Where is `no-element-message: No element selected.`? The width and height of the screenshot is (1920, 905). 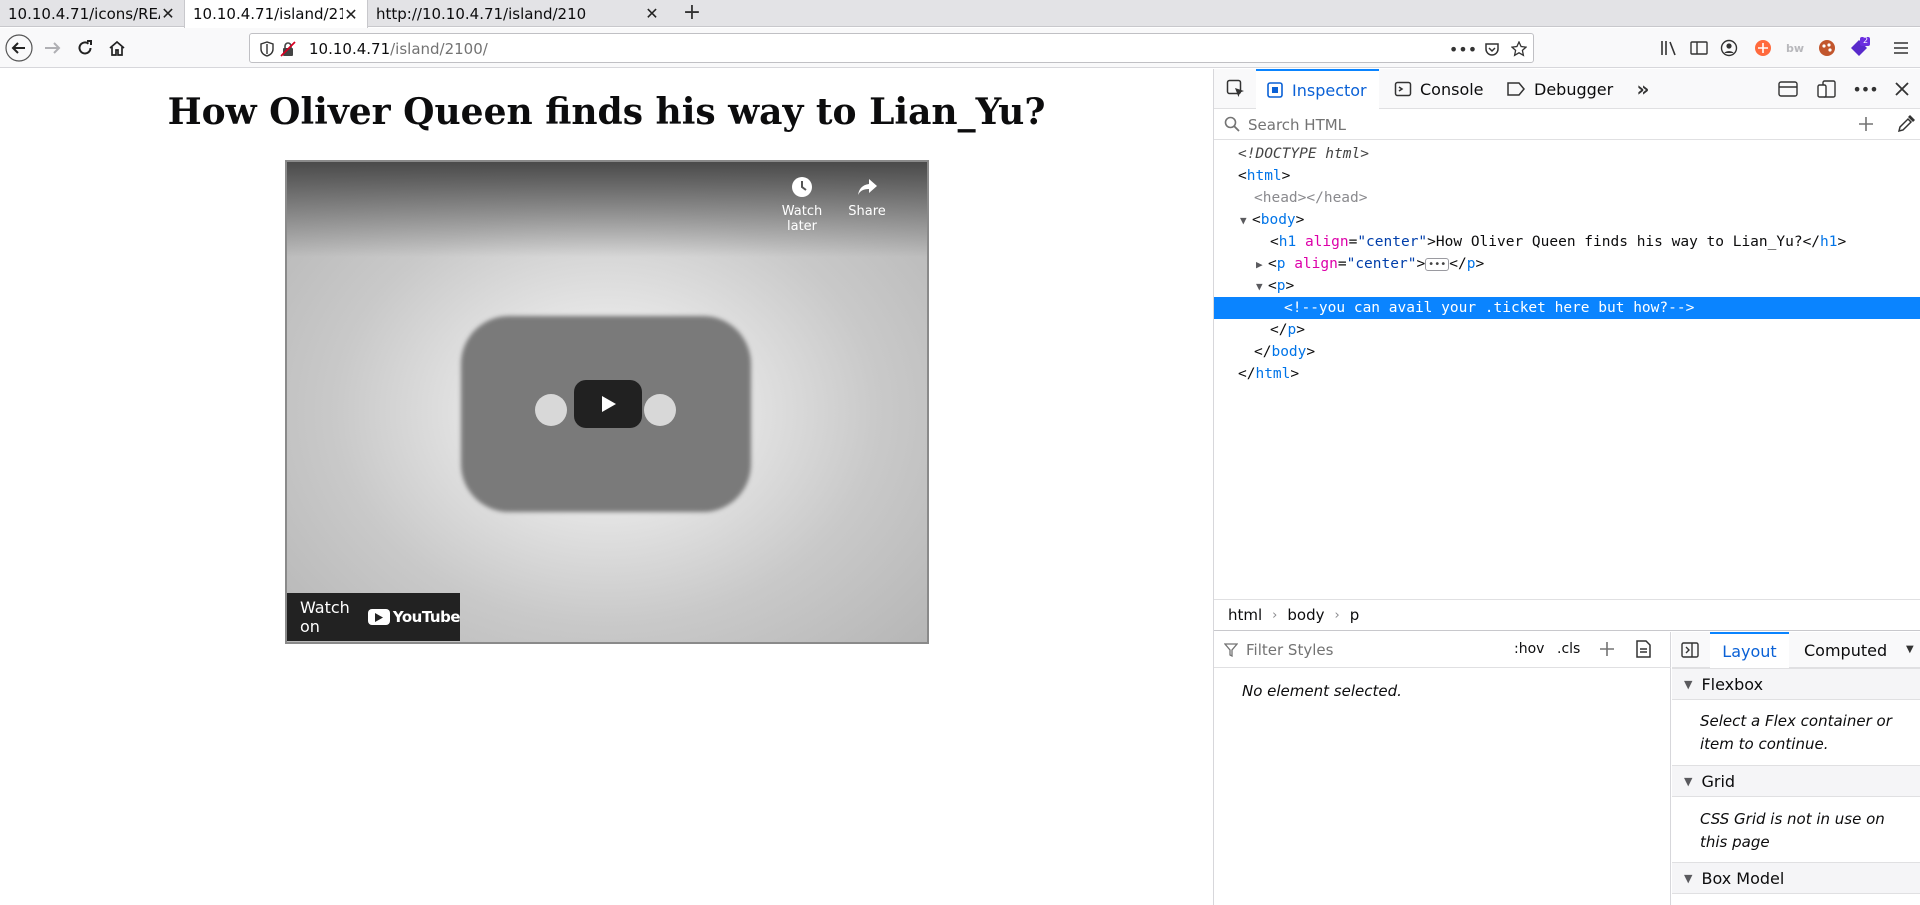 no-element-message: No element selected. is located at coordinates (1322, 691).